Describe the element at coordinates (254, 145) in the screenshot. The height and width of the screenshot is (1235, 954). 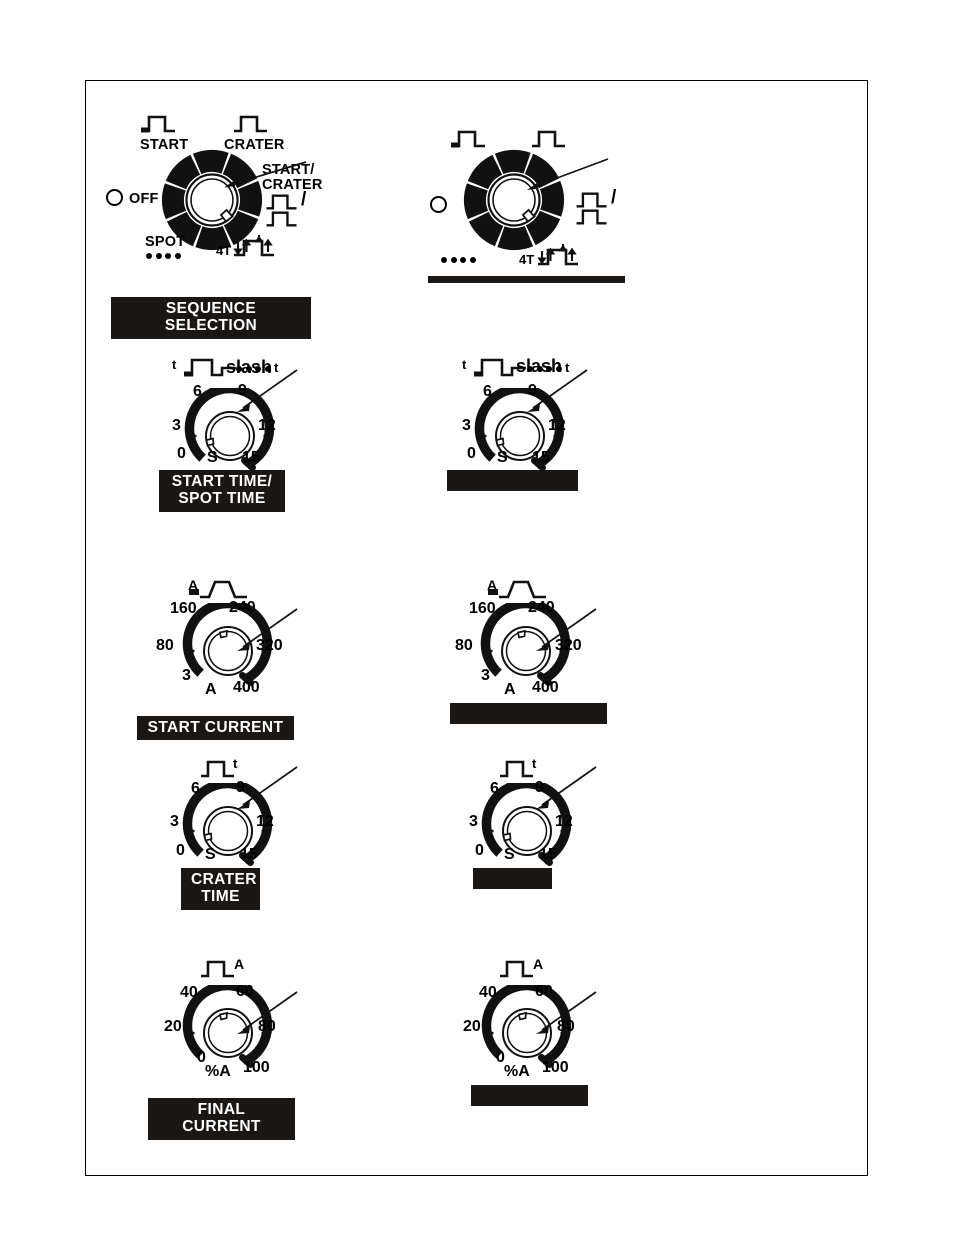
I see `sequence-position-label-crater: CRATER` at that location.